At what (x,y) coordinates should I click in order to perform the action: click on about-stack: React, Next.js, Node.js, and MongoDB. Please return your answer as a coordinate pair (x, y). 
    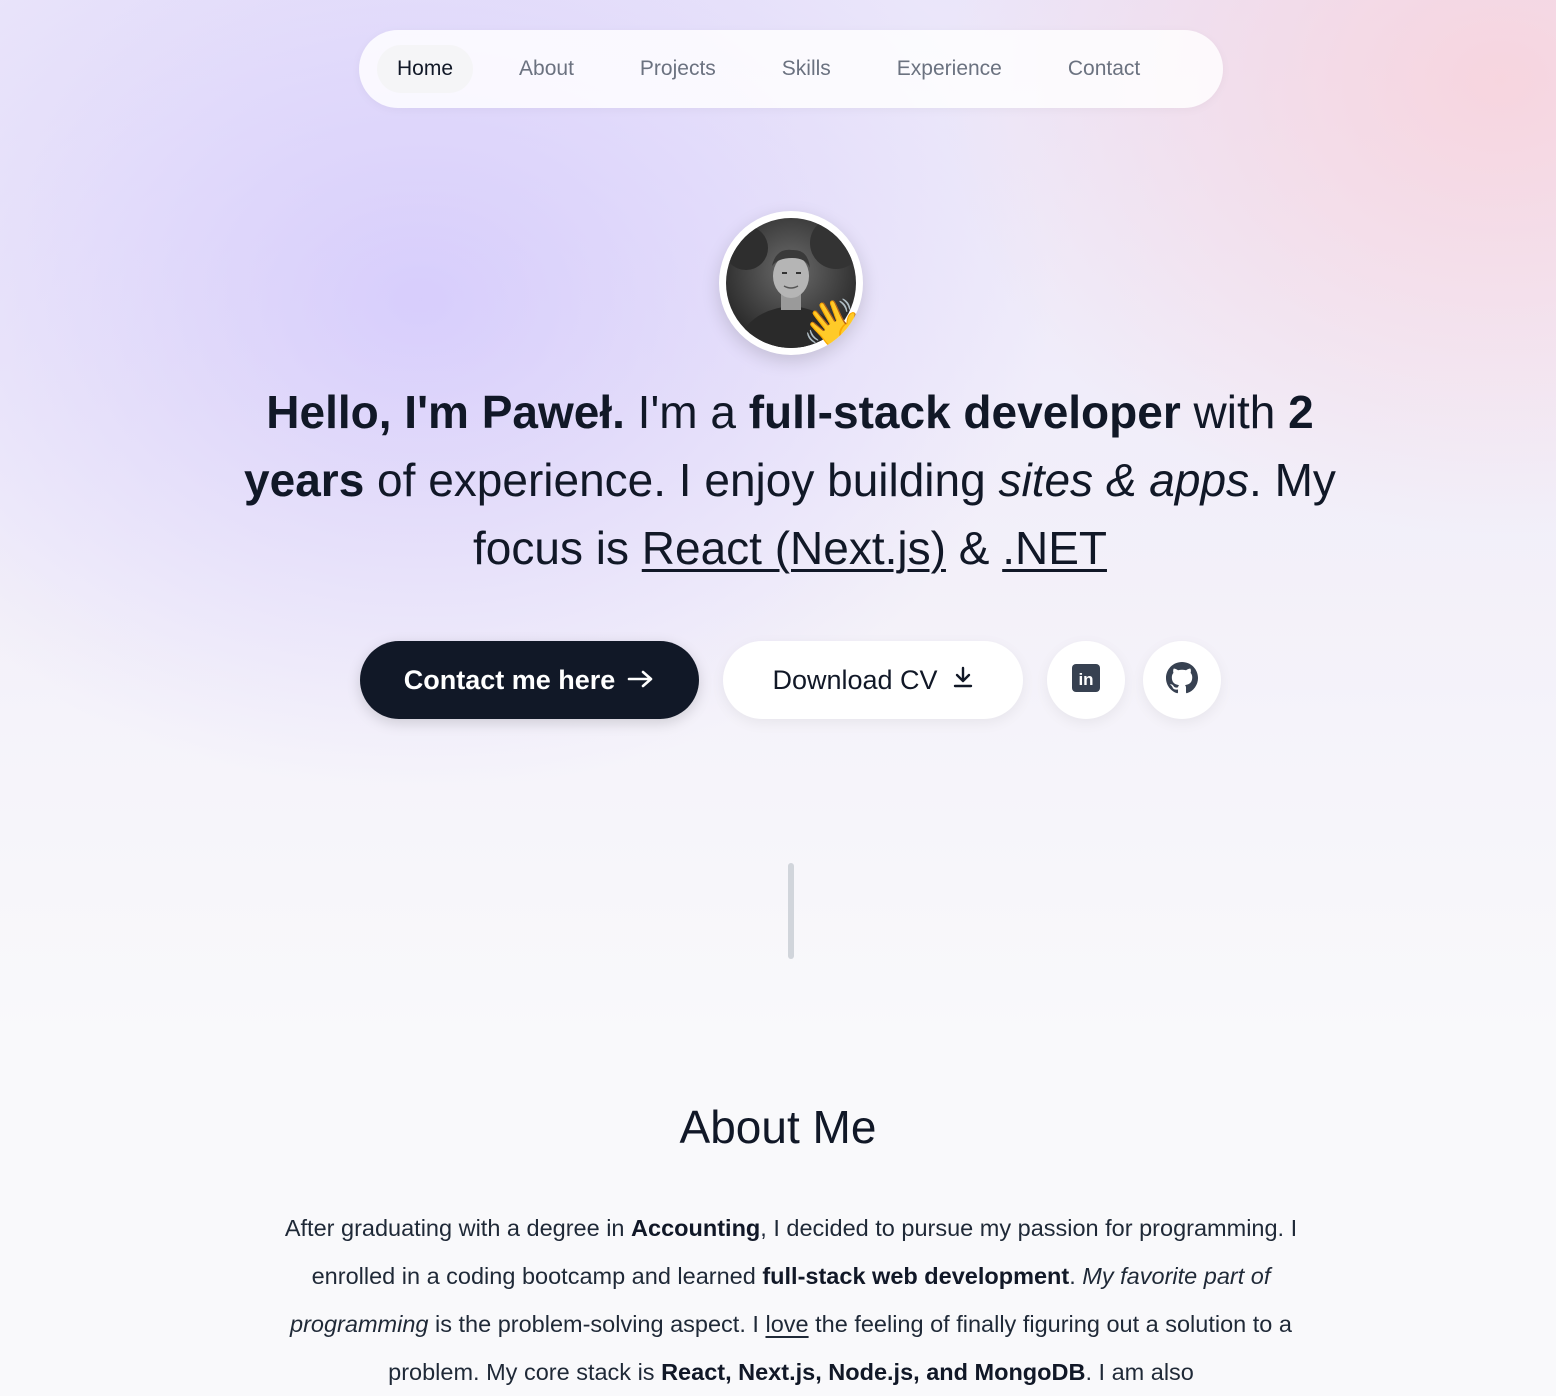
    Looking at the image, I should click on (873, 1372).